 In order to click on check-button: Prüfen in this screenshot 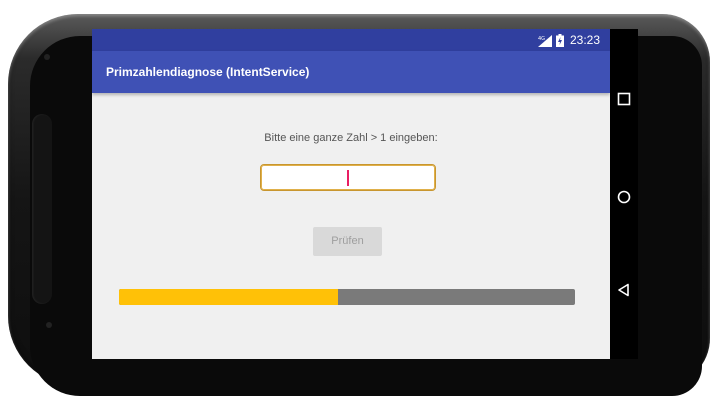, I will do `click(347, 241)`.